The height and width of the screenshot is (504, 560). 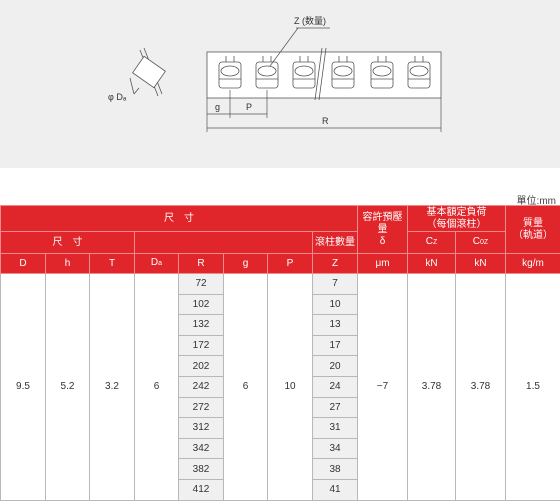 What do you see at coordinates (335, 428) in the screenshot?
I see `cell-z: 31` at bounding box center [335, 428].